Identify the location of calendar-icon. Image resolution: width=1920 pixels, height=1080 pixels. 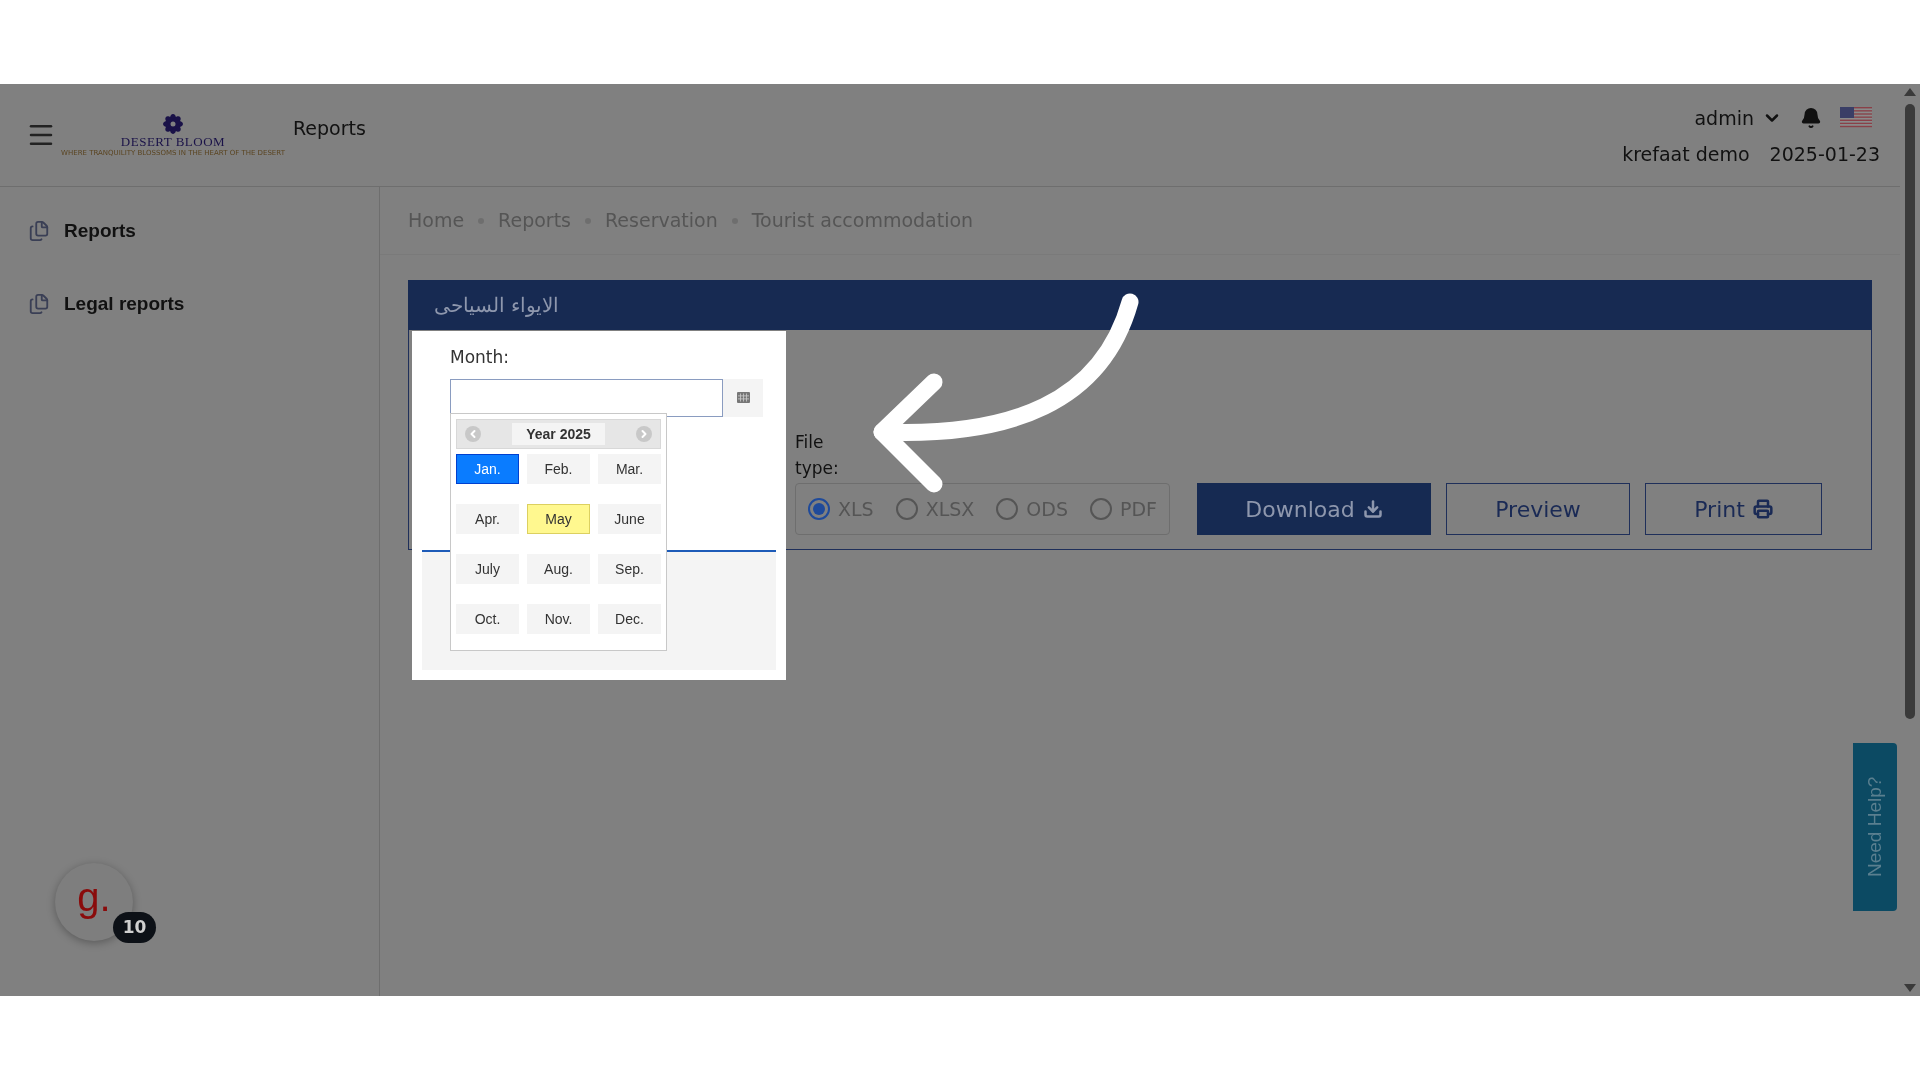
(743, 397).